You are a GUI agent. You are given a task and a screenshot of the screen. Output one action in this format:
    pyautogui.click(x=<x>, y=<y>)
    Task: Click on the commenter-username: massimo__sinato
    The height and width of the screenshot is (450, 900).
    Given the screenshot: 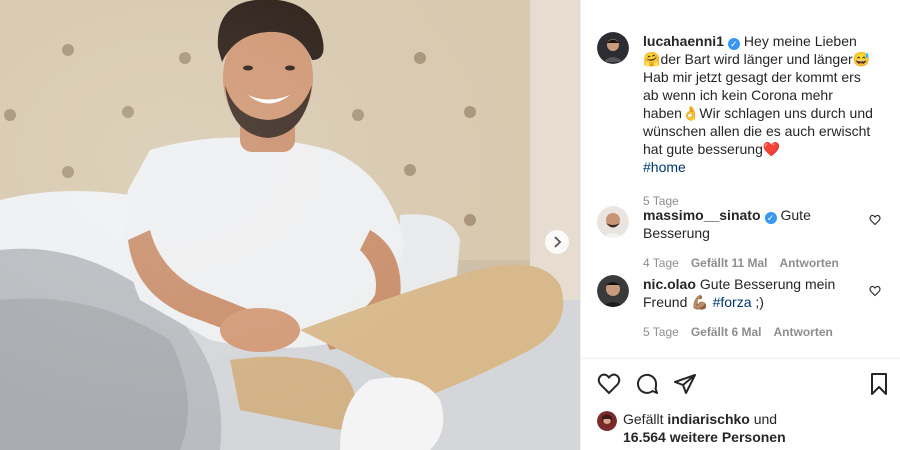 What is the action you would take?
    pyautogui.click(x=702, y=215)
    